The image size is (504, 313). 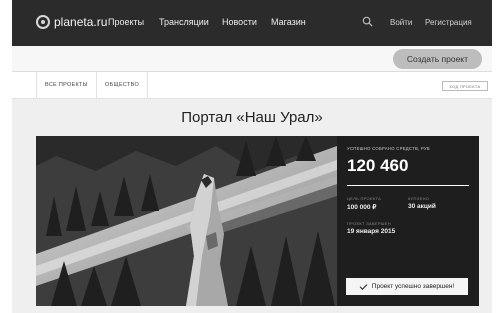 I want to click on funding-progress-fill, so click(x=408, y=185).